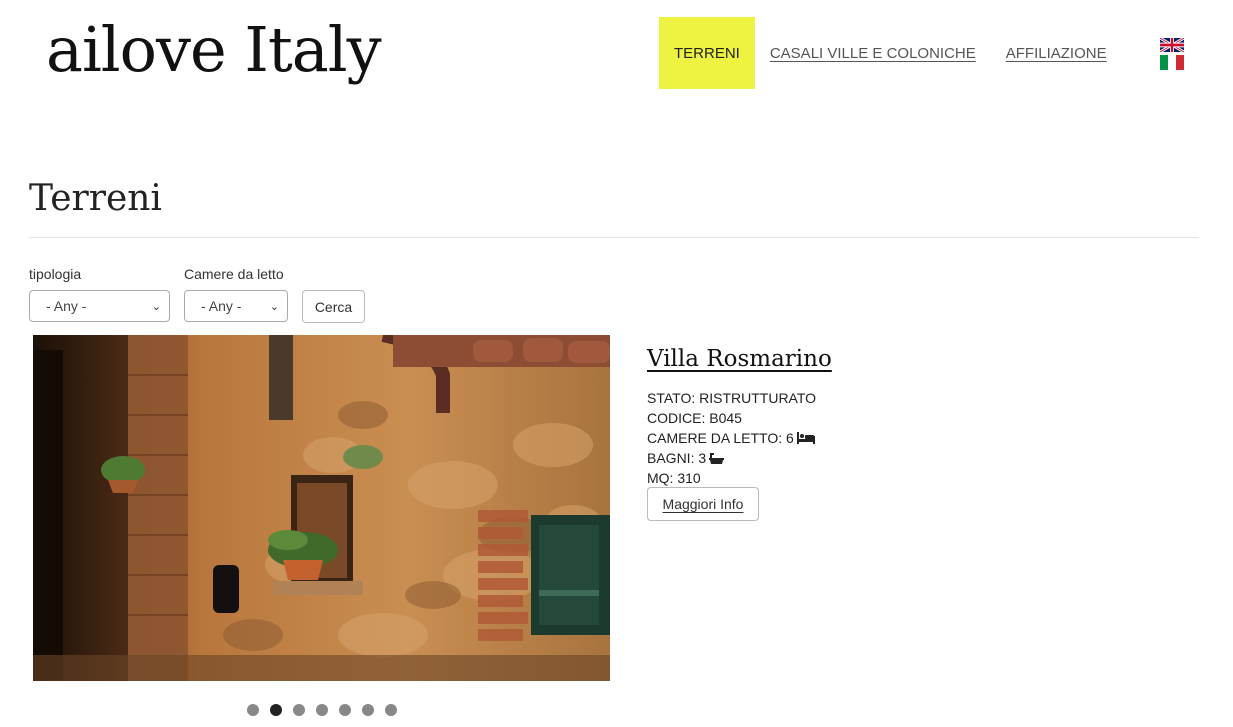 This screenshot has height=727, width=1233. I want to click on bathtub-icon, so click(717, 458).